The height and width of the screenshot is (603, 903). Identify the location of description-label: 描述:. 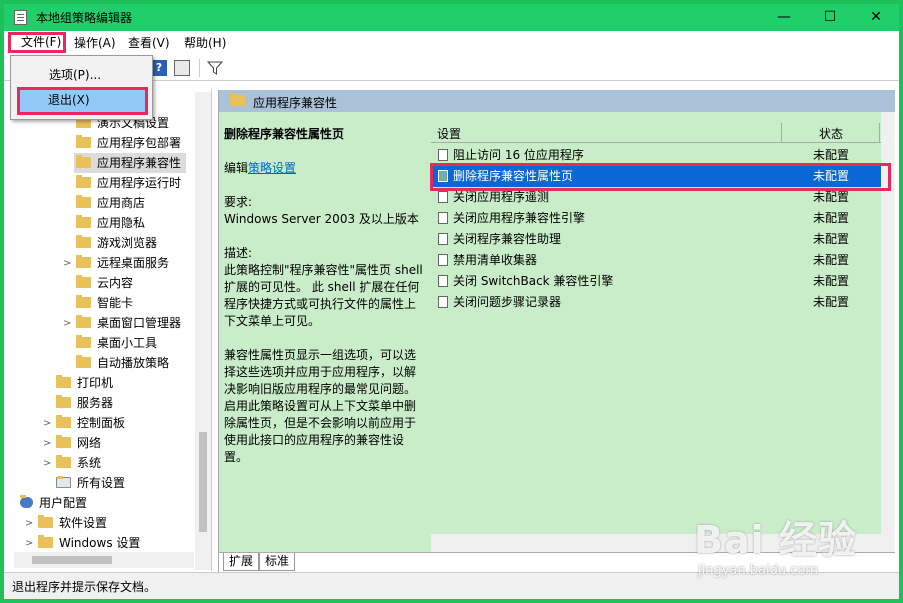
(238, 253).